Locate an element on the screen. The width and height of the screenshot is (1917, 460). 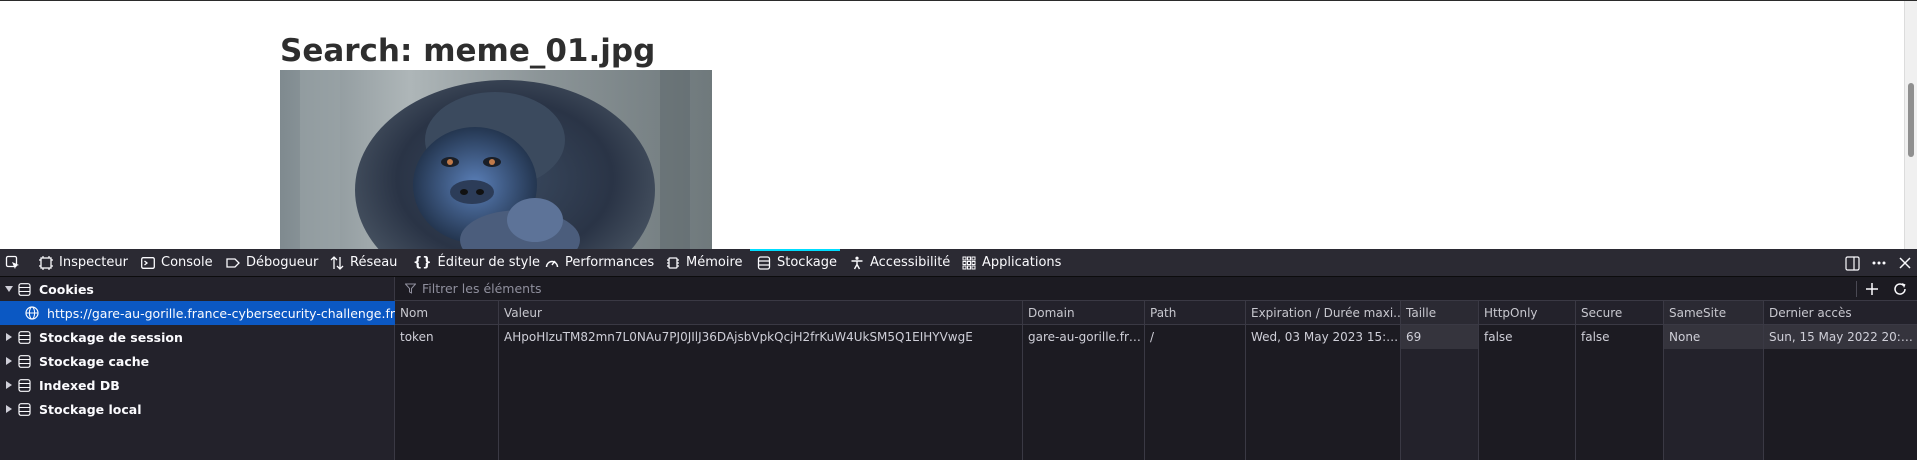
tree-item-label: Stockage de session is located at coordinates (111, 337).